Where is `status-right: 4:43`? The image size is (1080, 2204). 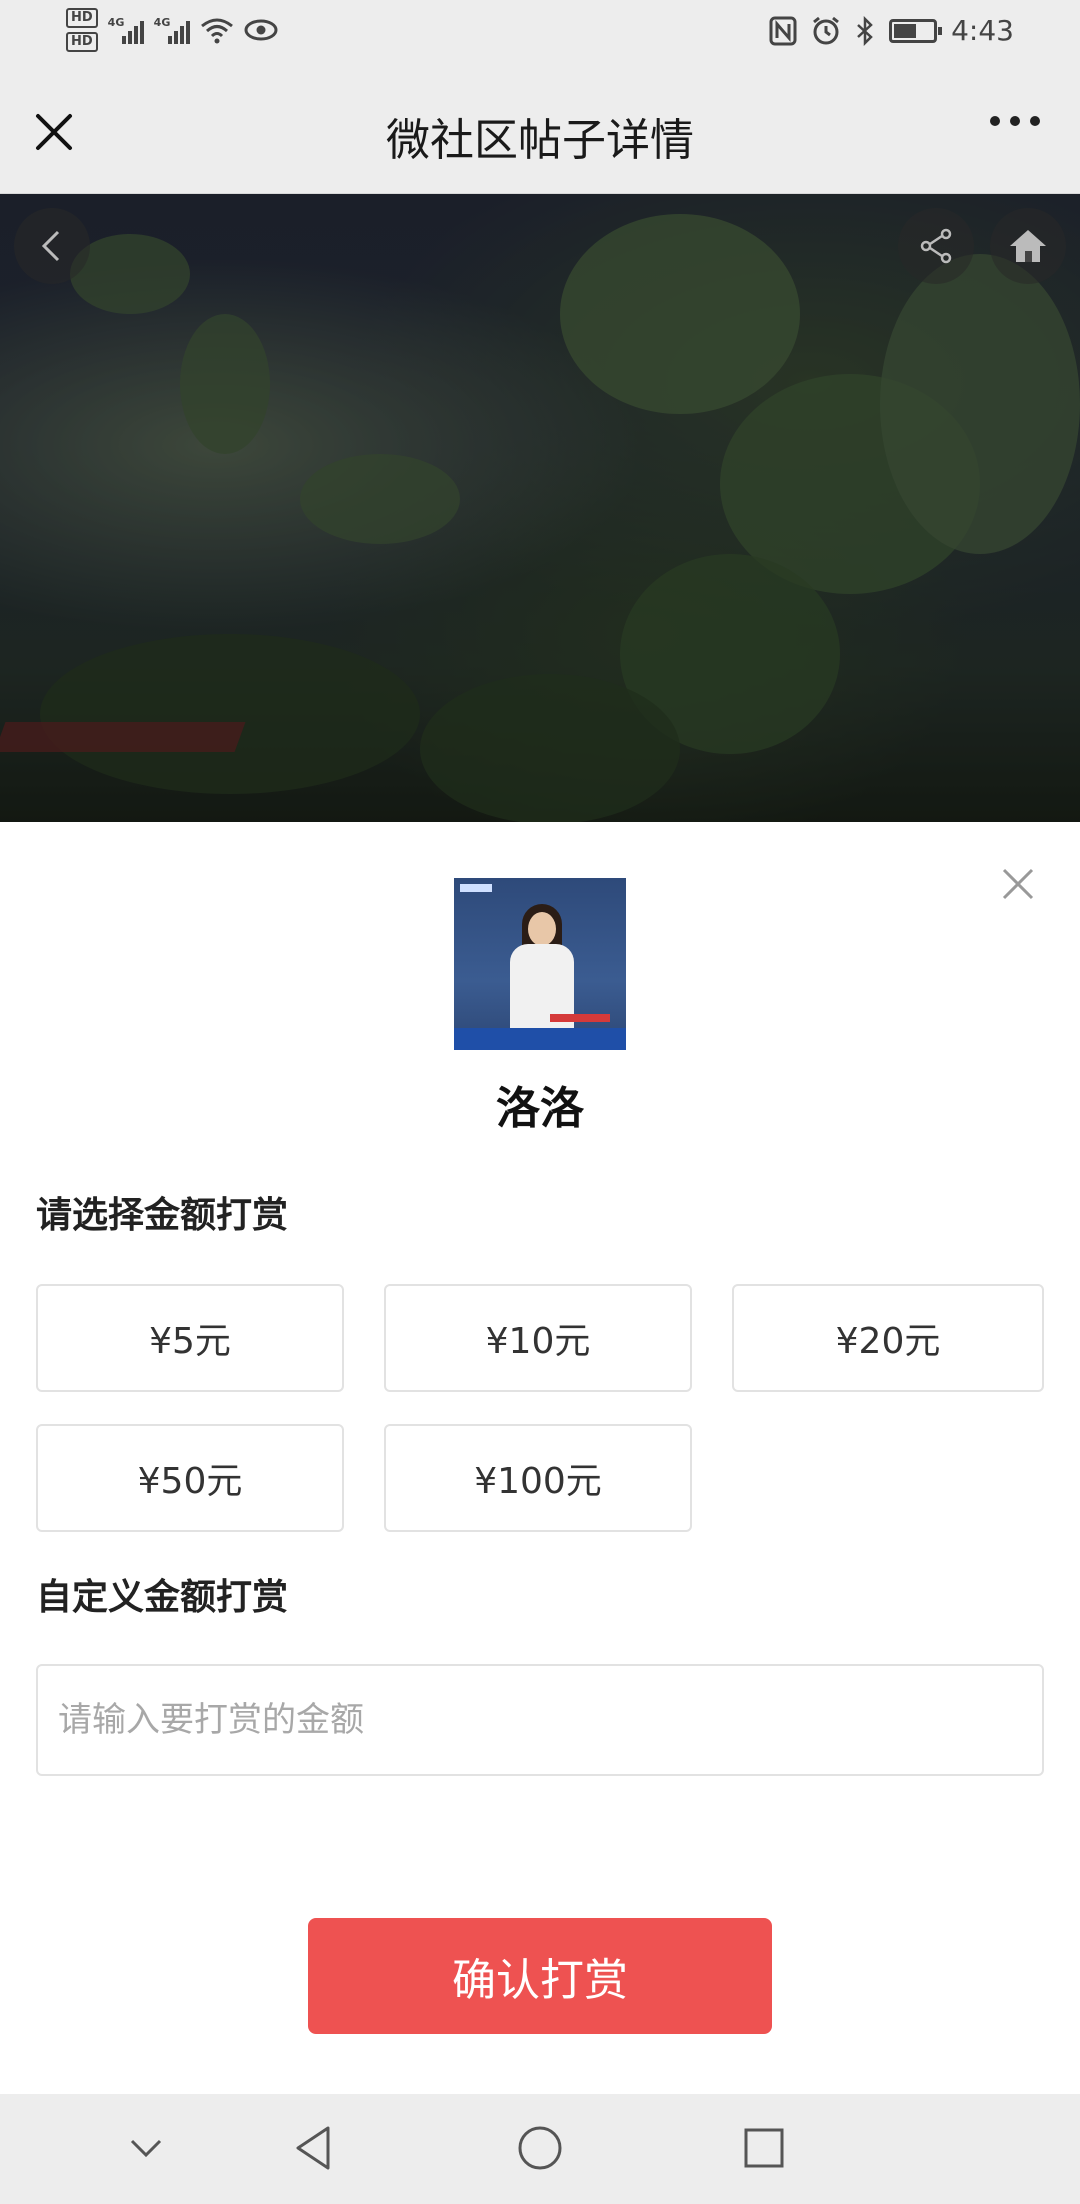 status-right: 4:43 is located at coordinates (891, 30).